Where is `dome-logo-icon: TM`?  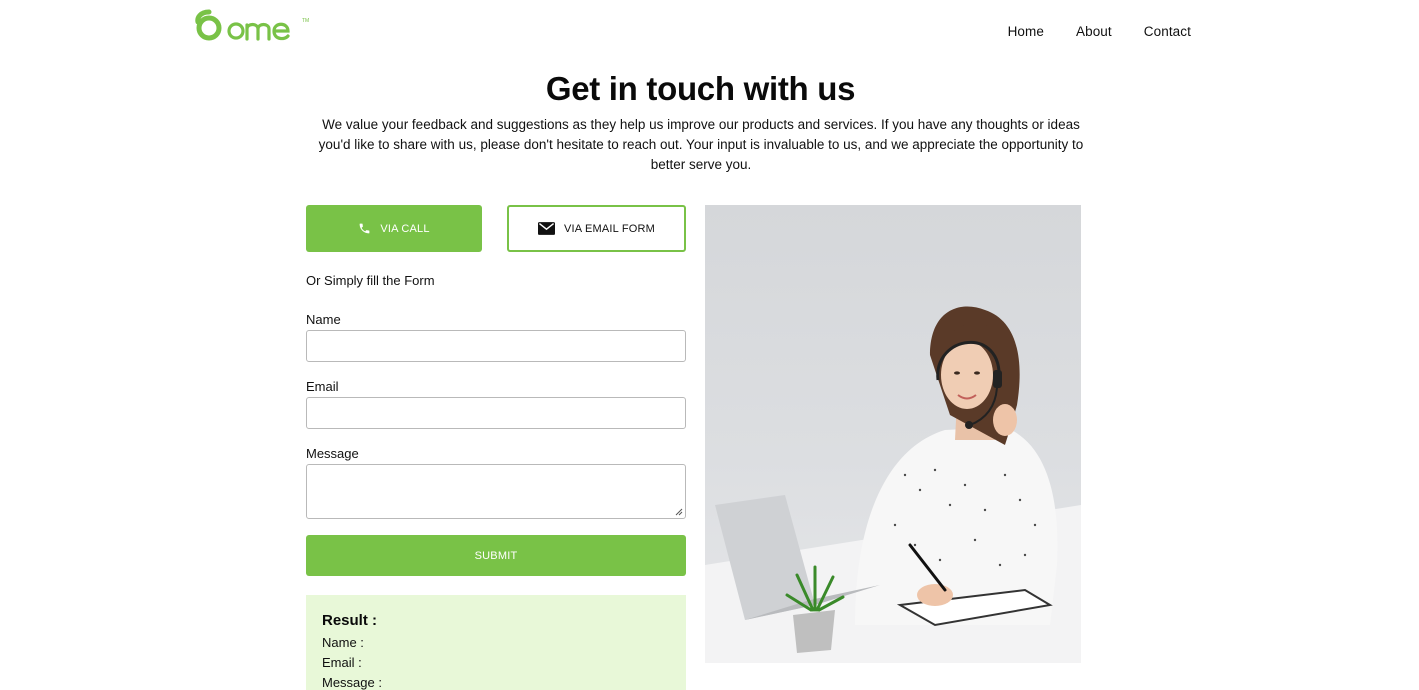
dome-logo-icon: TM is located at coordinates (252, 25).